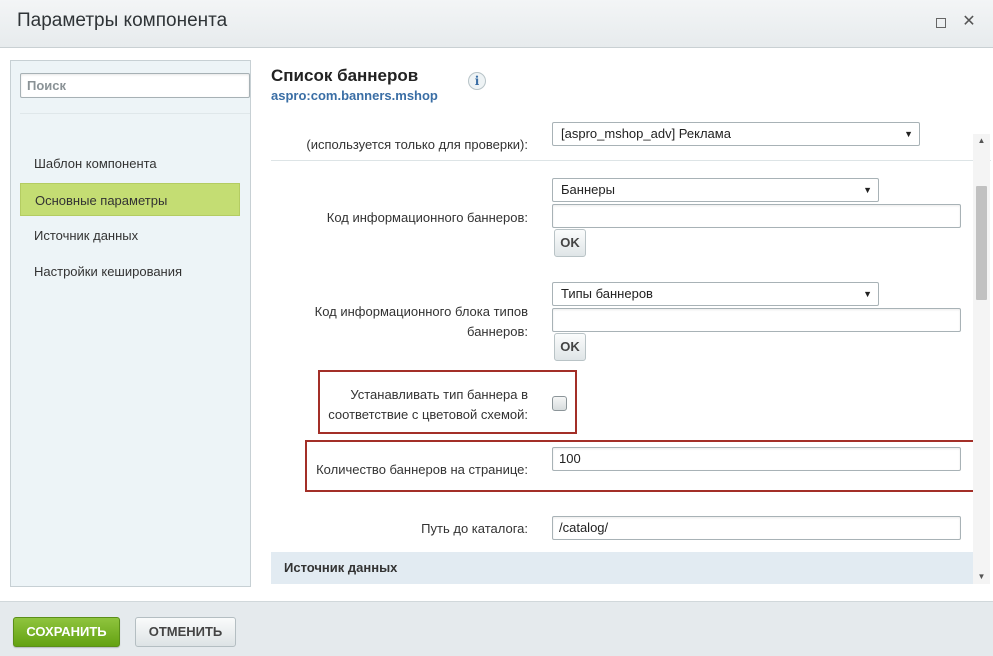 The height and width of the screenshot is (656, 993). Describe the element at coordinates (354, 95) in the screenshot. I see `component-code: aspro:com.banners.mshop` at that location.